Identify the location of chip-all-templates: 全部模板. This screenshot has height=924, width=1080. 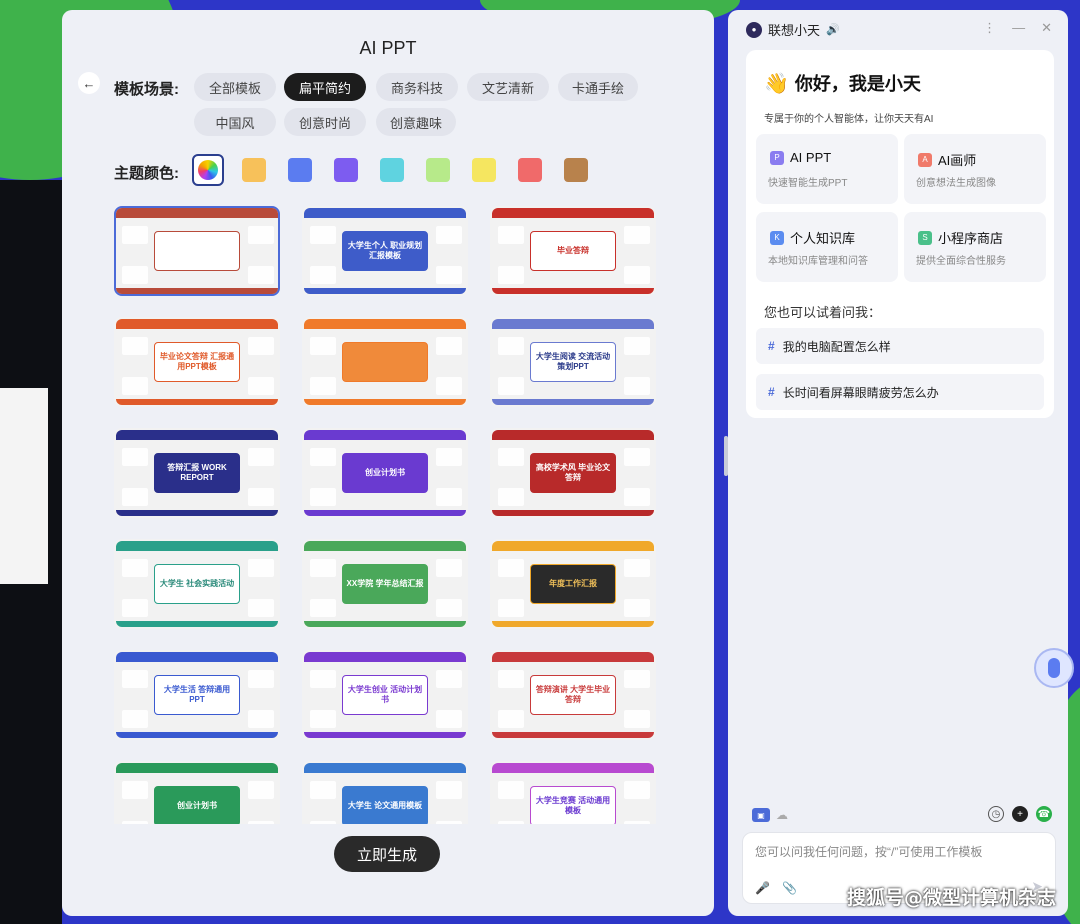
(235, 87).